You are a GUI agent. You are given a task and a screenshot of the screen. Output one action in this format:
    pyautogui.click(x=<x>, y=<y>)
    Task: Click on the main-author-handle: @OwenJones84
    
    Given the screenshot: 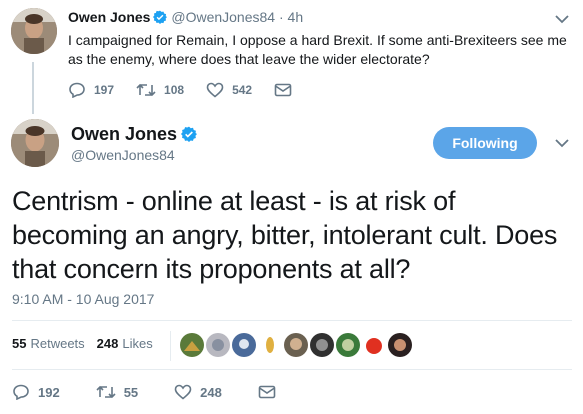 What is the action you would take?
    pyautogui.click(x=123, y=155)
    